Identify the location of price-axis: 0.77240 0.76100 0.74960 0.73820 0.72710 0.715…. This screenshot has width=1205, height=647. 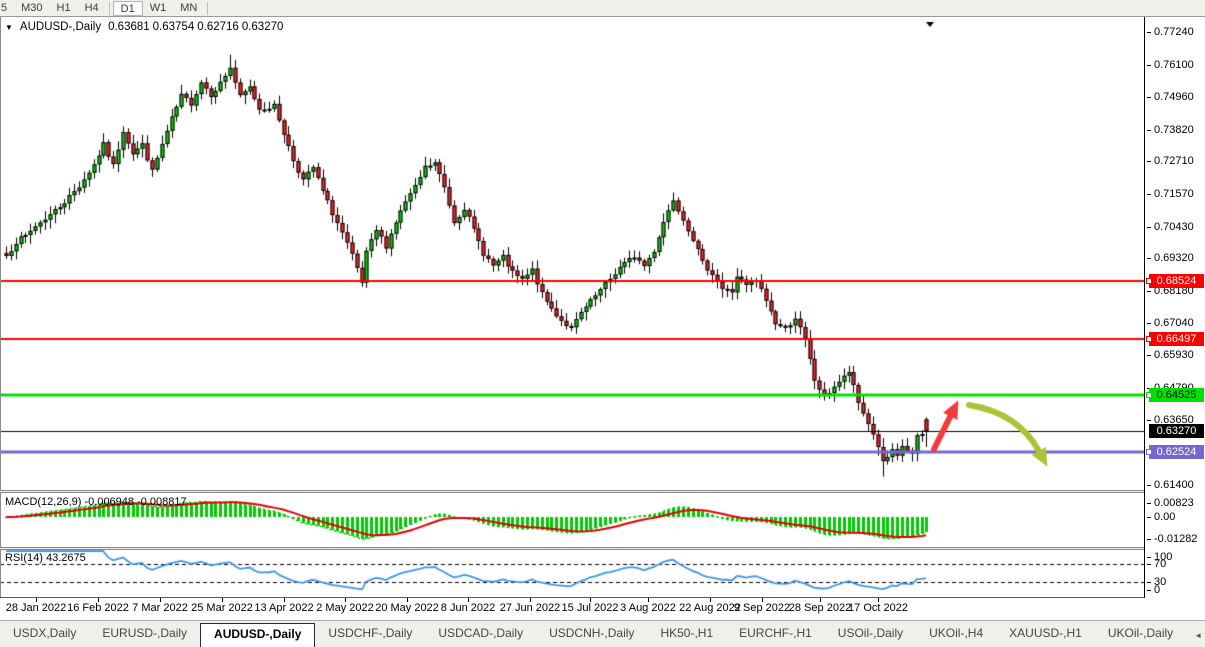
(1174, 307).